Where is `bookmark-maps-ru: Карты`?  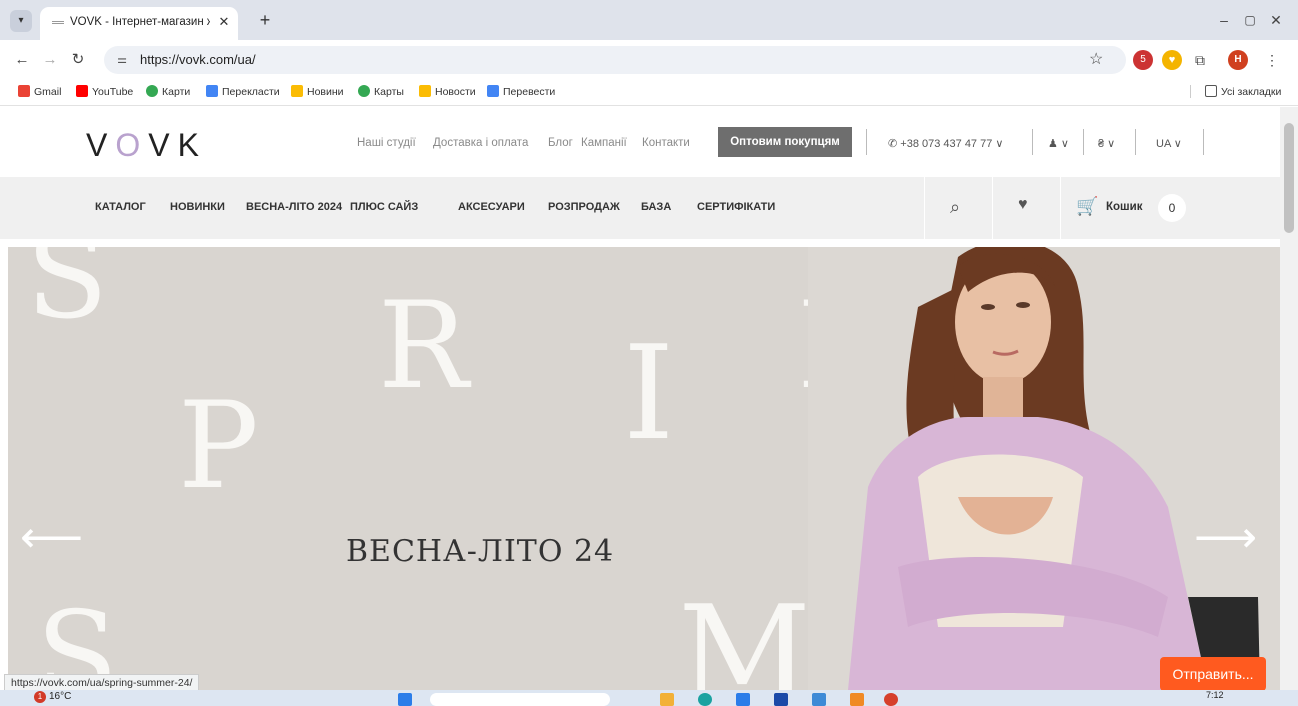
bookmark-maps-ru: Карты is located at coordinates (381, 91).